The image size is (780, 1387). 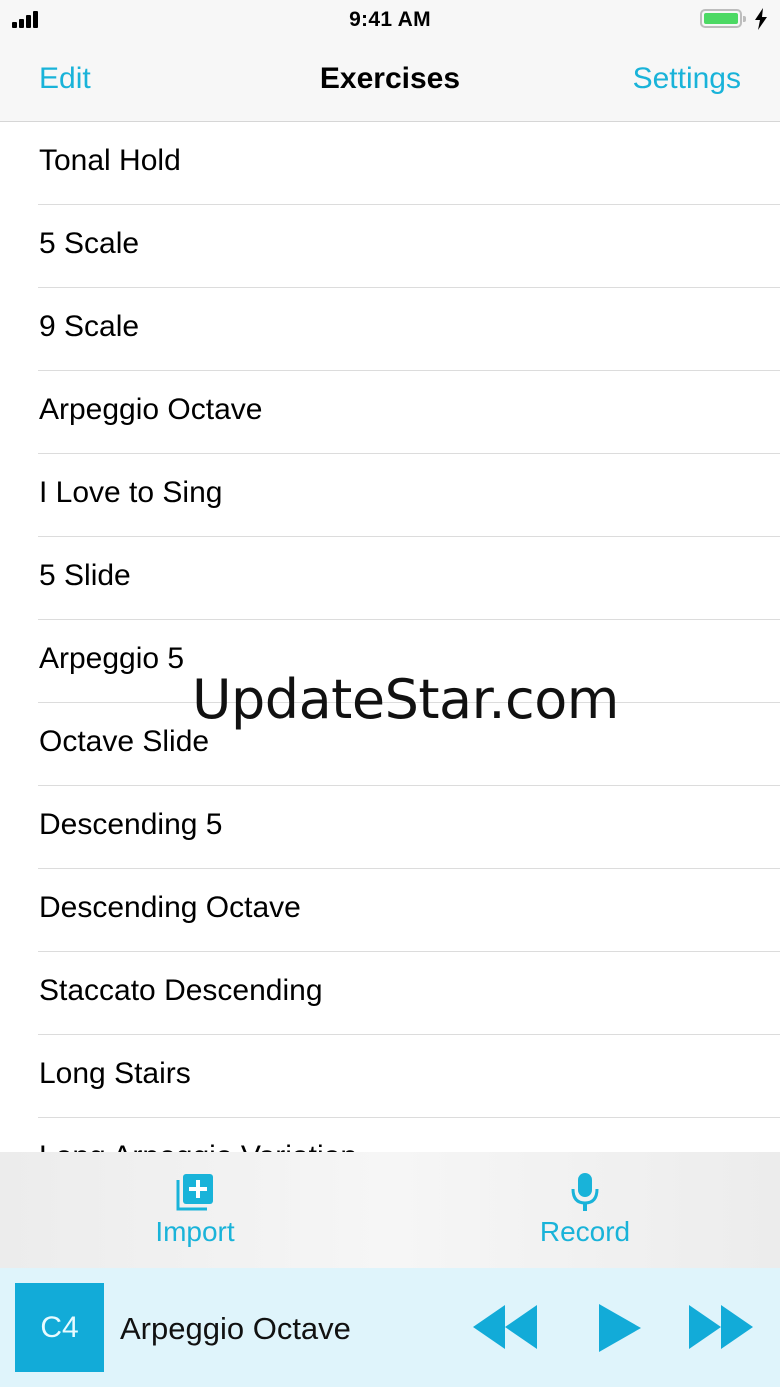 I want to click on list-item-label: Arpeggio Octave, so click(x=151, y=409).